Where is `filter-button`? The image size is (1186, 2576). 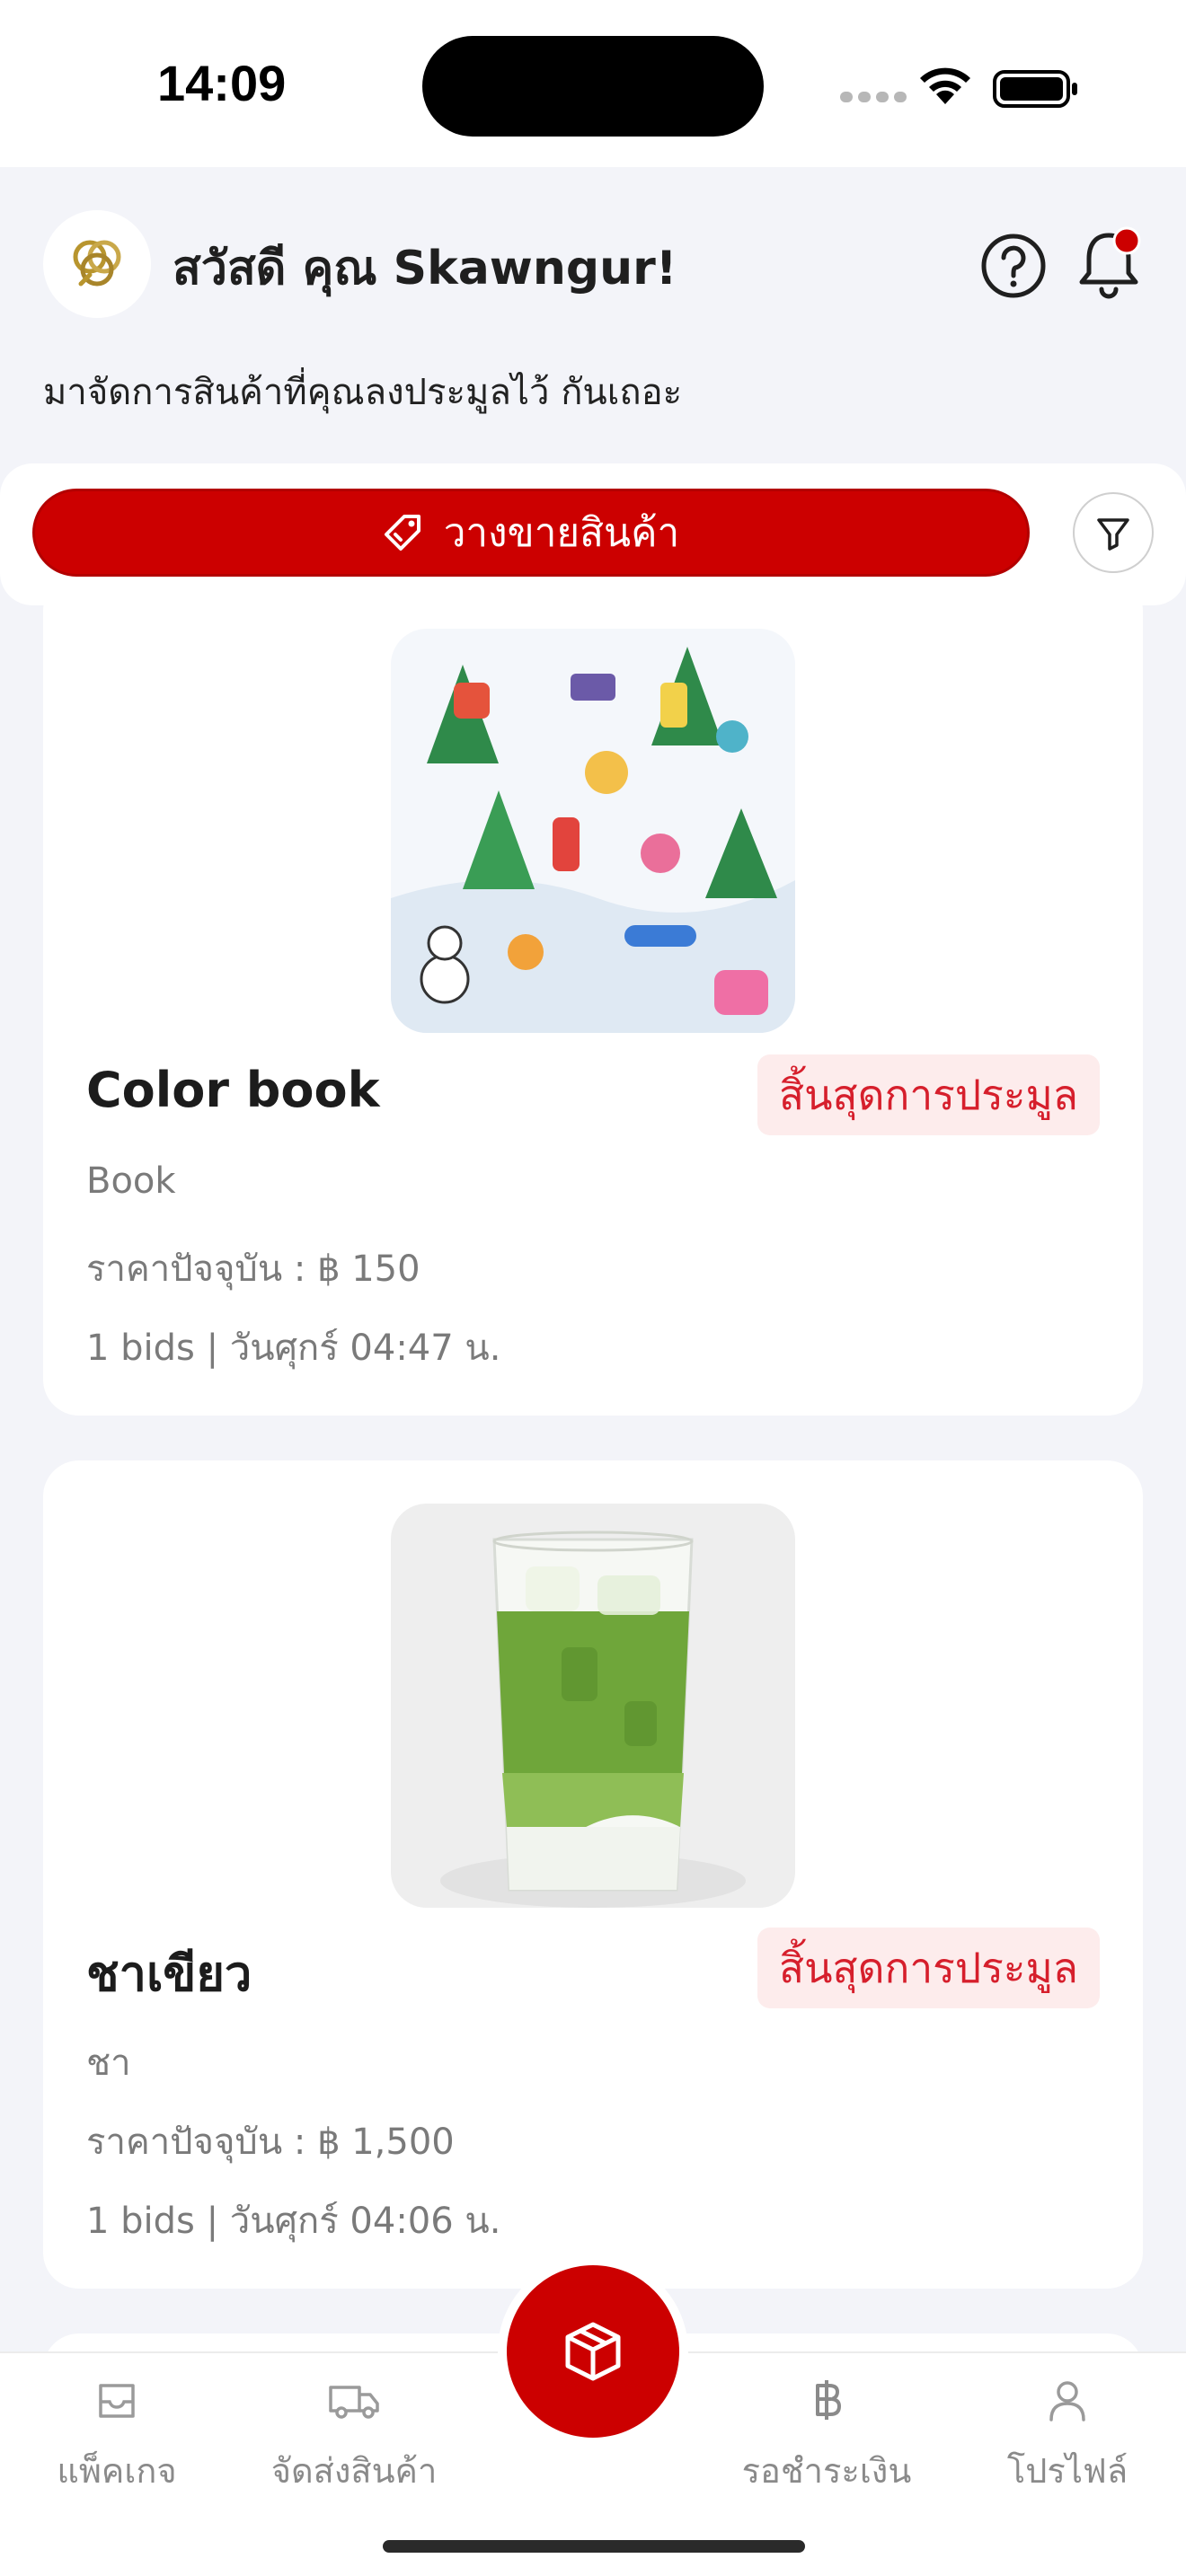 filter-button is located at coordinates (1113, 532).